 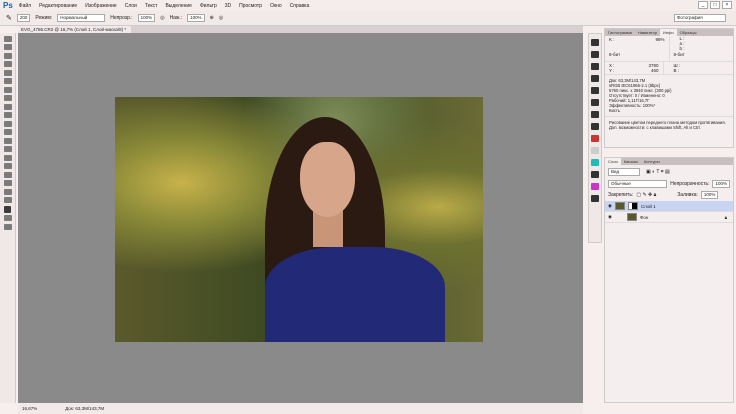 What do you see at coordinates (595, 114) in the screenshot?
I see `styles-icon` at bounding box center [595, 114].